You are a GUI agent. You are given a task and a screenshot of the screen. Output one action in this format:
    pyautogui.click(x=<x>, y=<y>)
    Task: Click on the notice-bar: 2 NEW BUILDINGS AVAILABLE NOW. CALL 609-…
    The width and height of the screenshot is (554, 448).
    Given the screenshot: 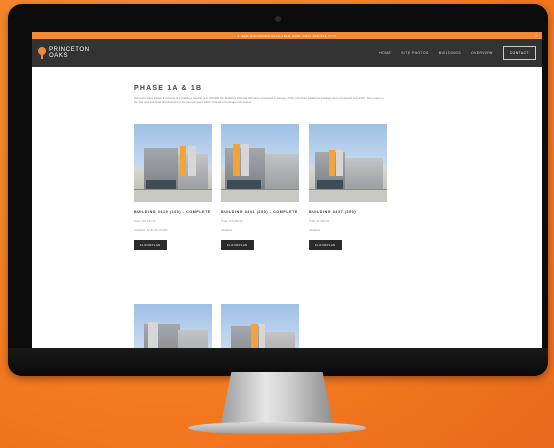 What is the action you would take?
    pyautogui.click(x=287, y=35)
    